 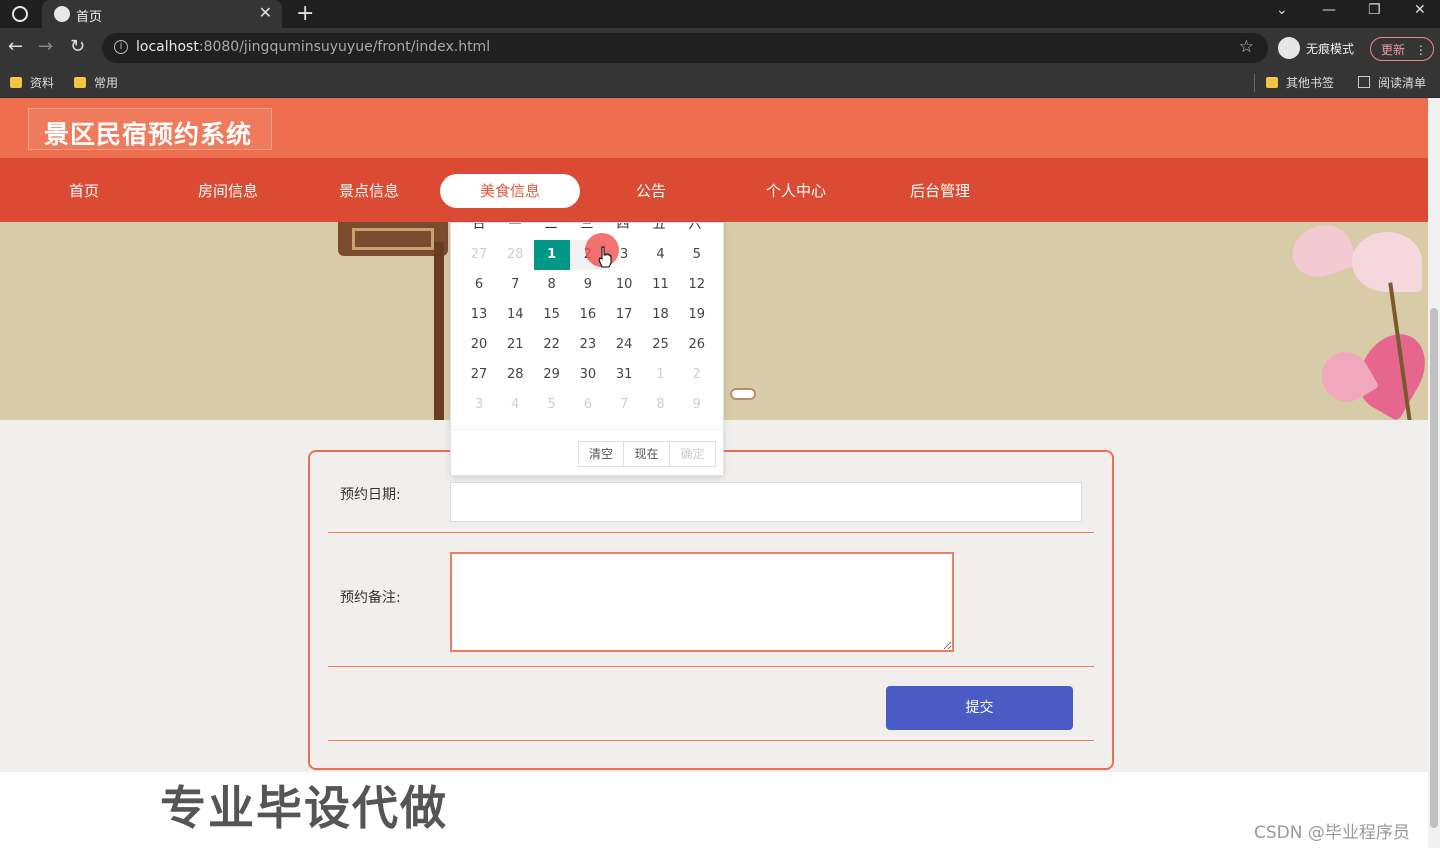 I want to click on date-input, so click(x=766, y=502).